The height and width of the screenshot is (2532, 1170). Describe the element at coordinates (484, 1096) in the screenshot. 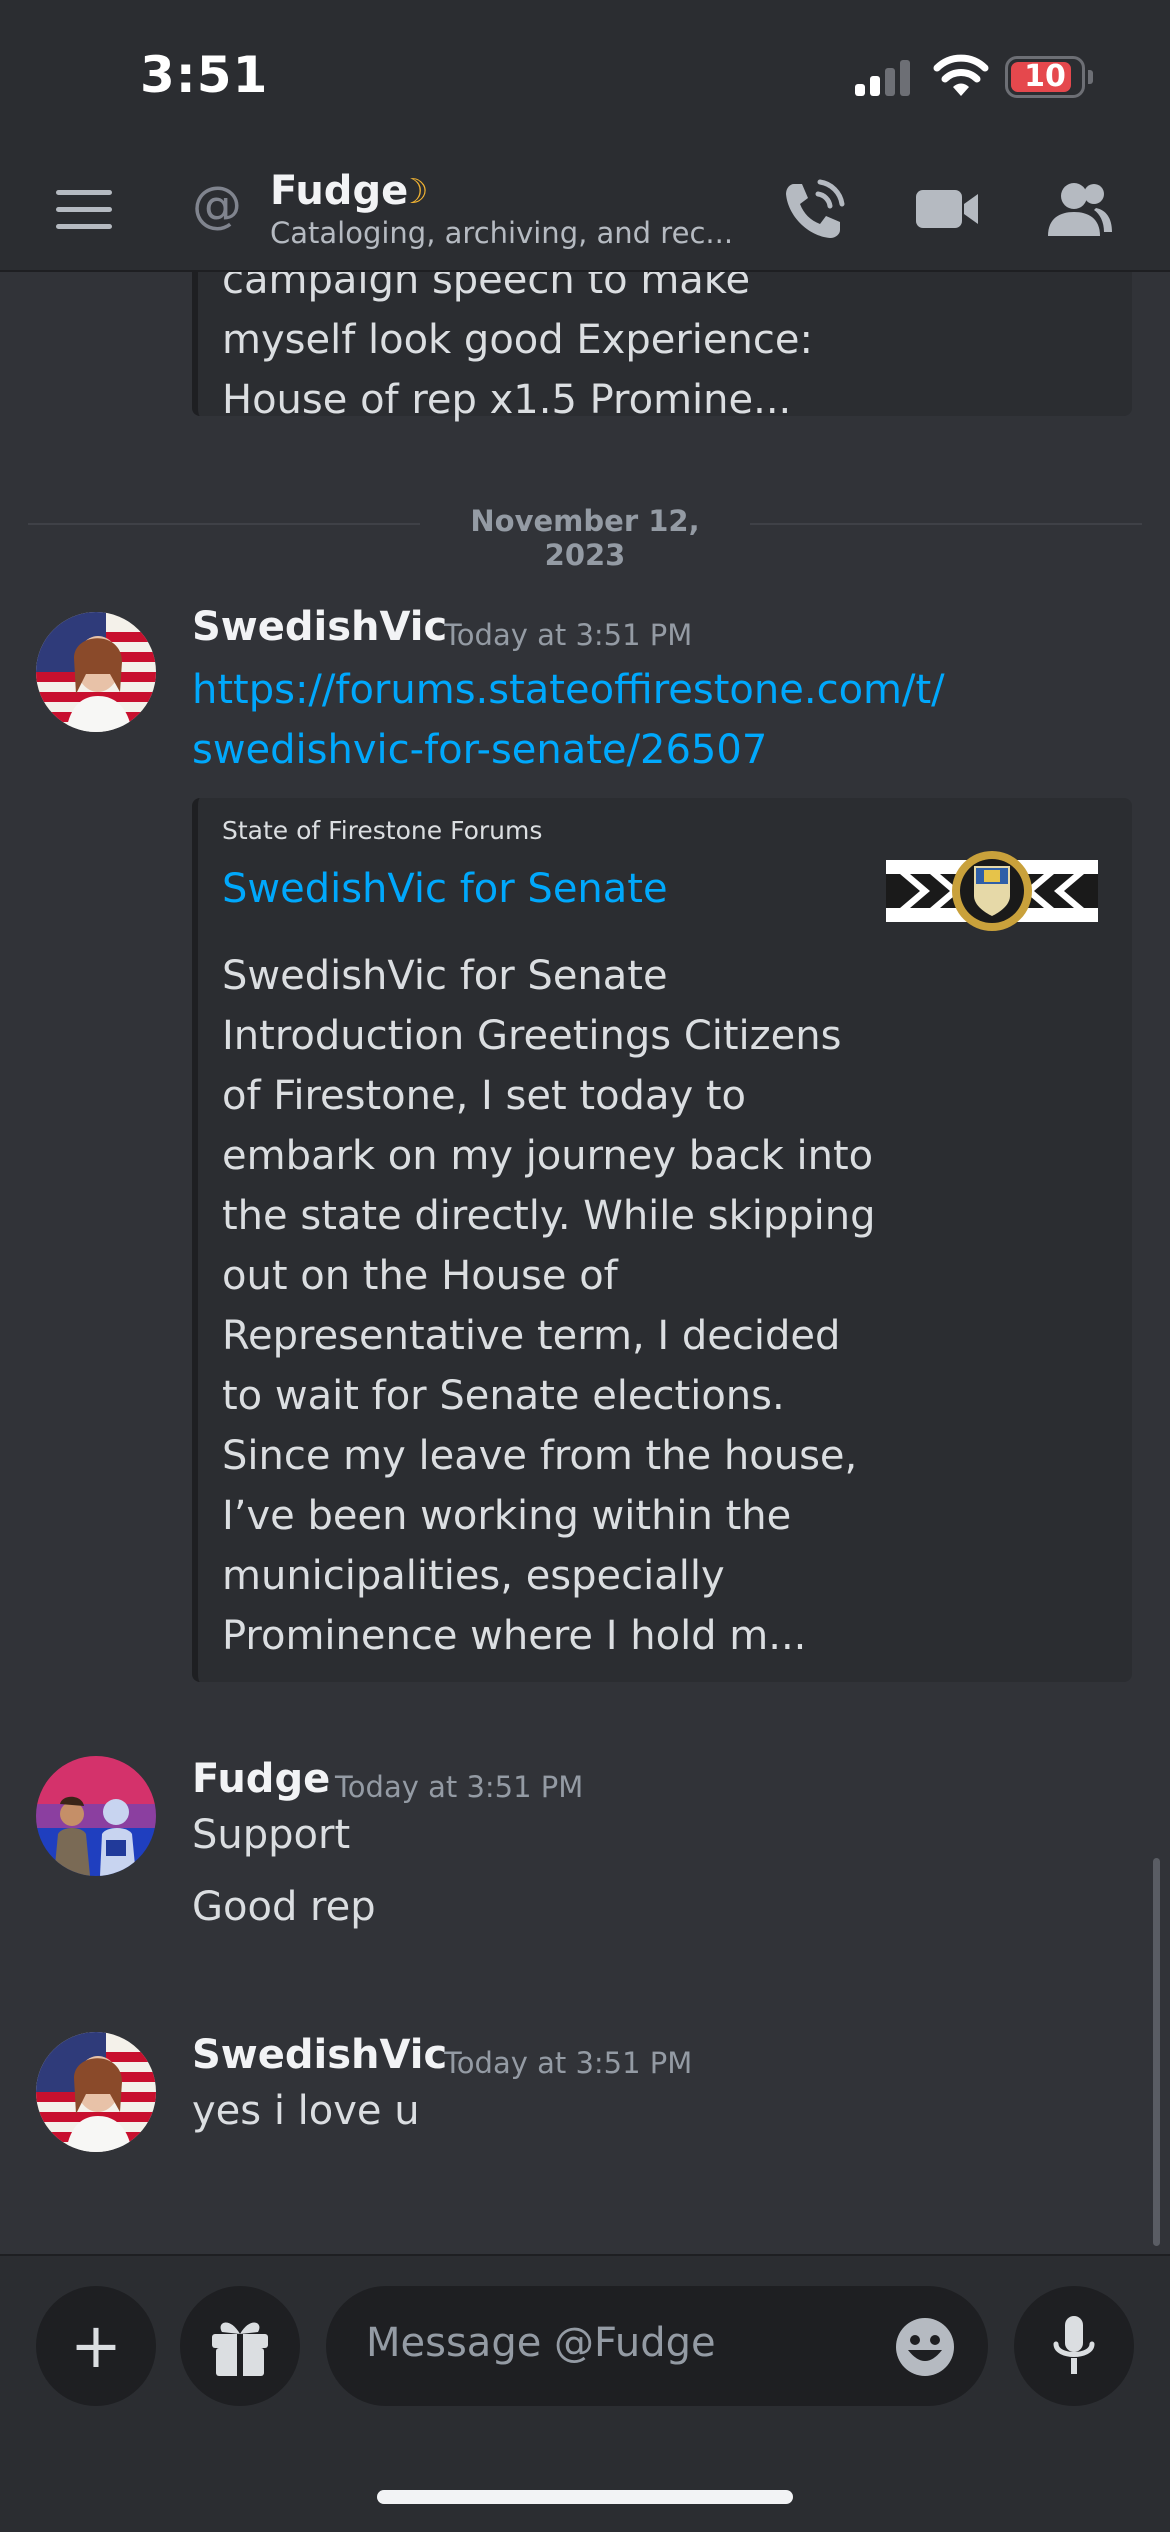

I see `embed-description-line: of Firestone, I set today to` at that location.